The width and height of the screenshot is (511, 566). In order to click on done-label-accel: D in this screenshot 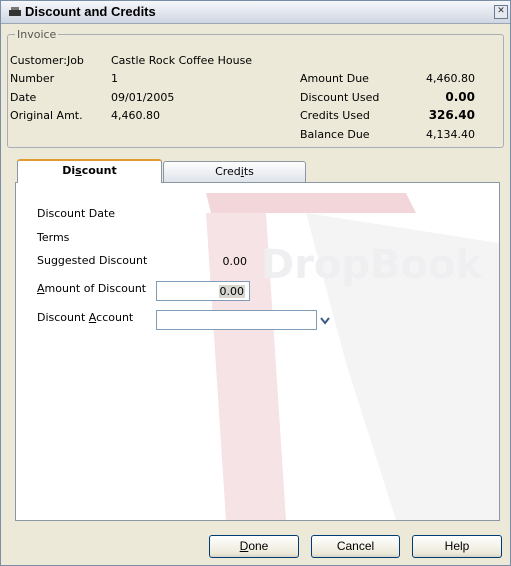, I will do `click(244, 546)`.